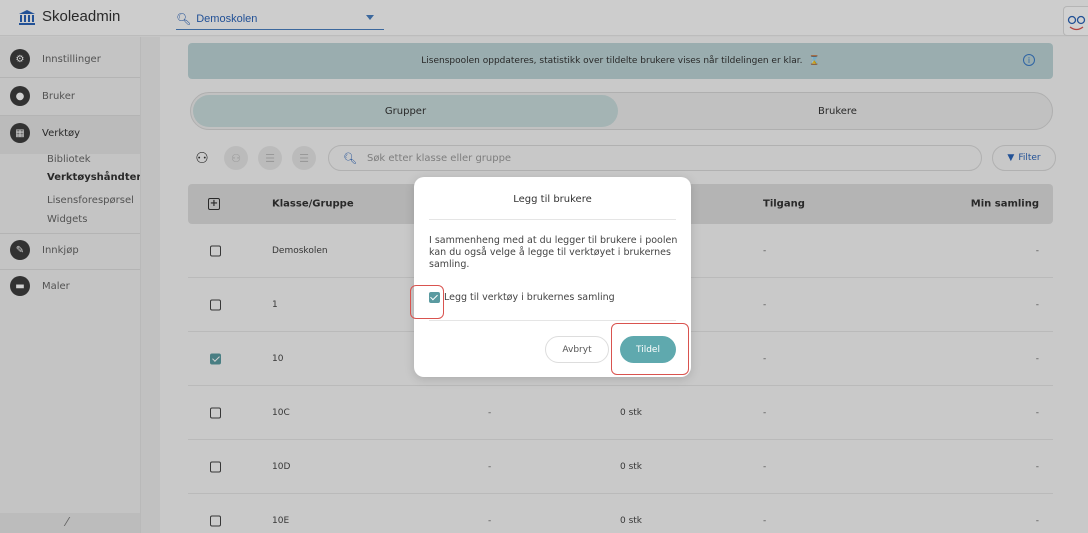 This screenshot has width=1088, height=533. Describe the element at coordinates (529, 297) in the screenshot. I see `checkbox-label: Legg til verktøy i brukernes samling` at that location.